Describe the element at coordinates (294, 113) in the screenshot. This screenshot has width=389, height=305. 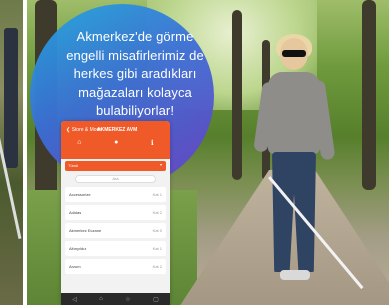
I see `torso` at that location.